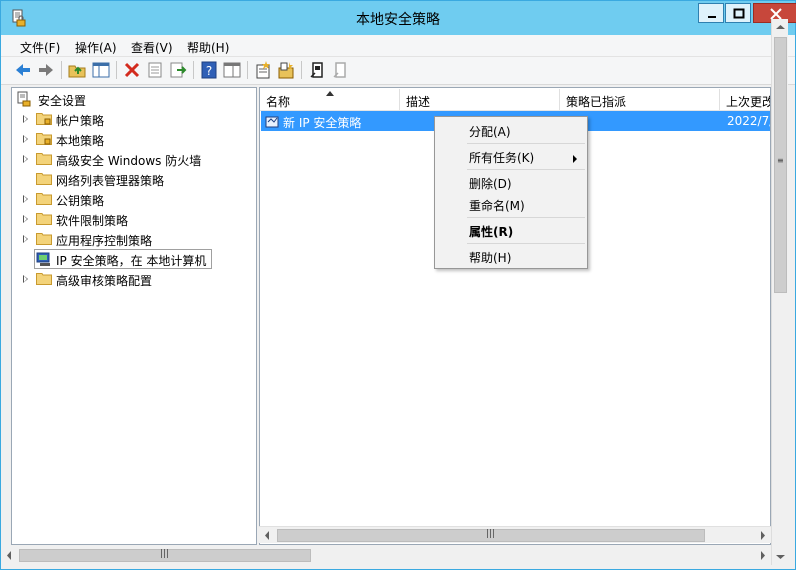 Image resolution: width=796 pixels, height=570 pixels. Describe the element at coordinates (80, 201) in the screenshot. I see `tree-item-label: 公钥策略` at that location.